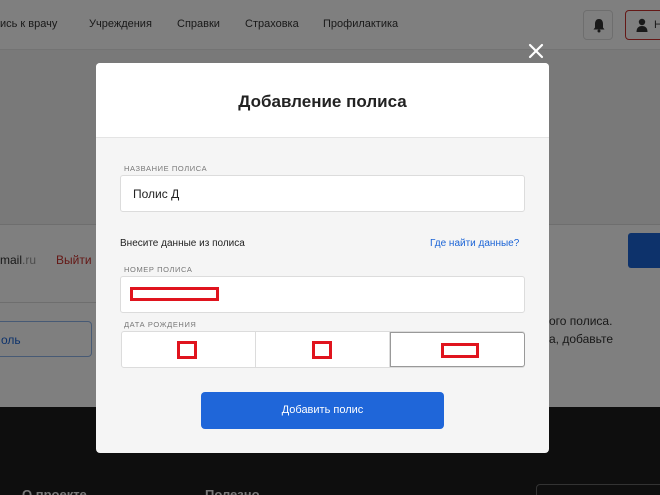 This screenshot has width=660, height=495. I want to click on policy-name-label: НАЗВАНИЕ ПОЛИСА, so click(166, 168).